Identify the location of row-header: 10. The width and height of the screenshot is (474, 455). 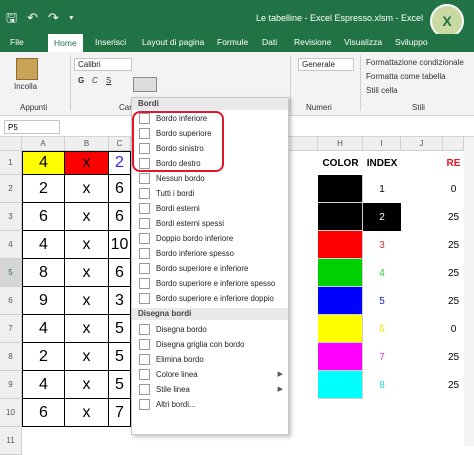
(11, 413).